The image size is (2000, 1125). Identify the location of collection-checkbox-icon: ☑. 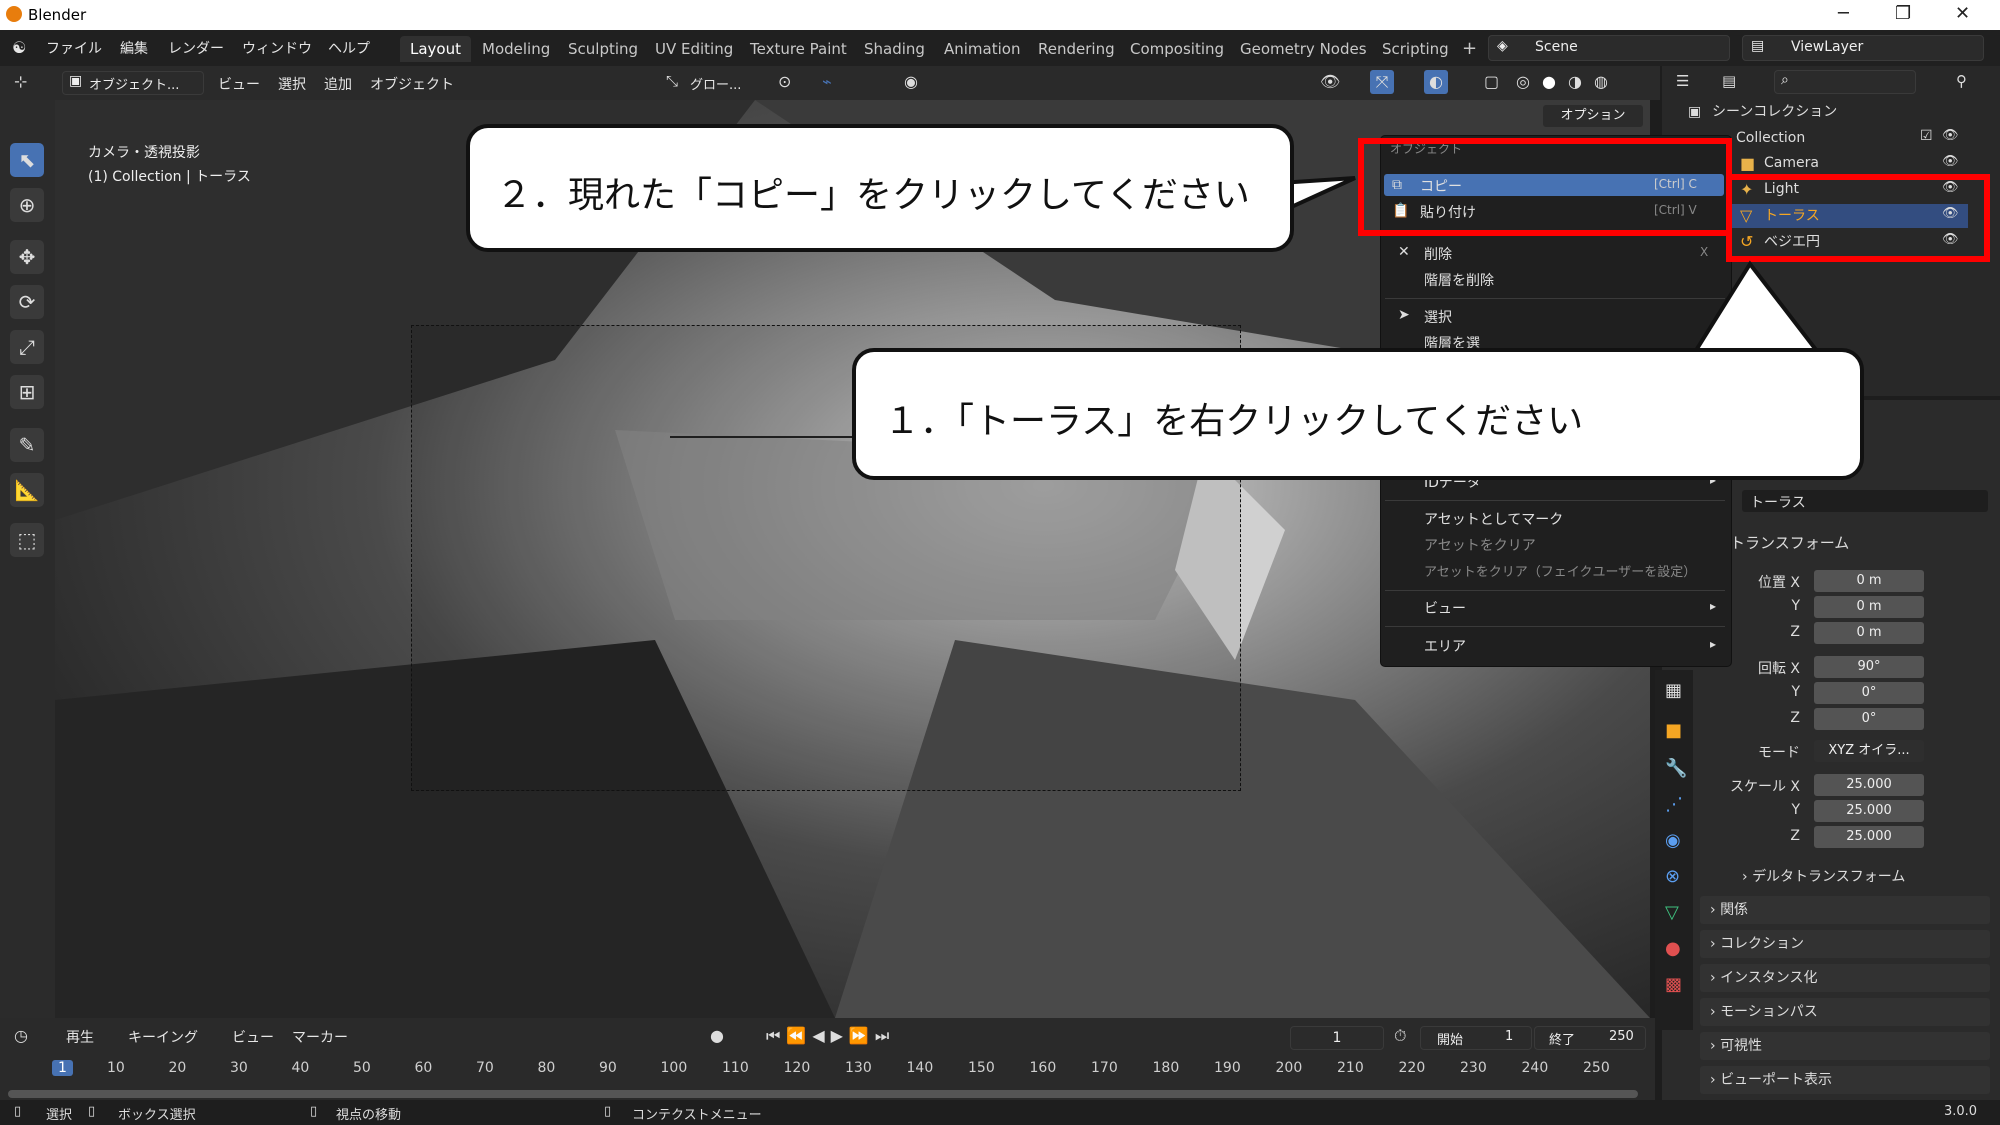
(1926, 136).